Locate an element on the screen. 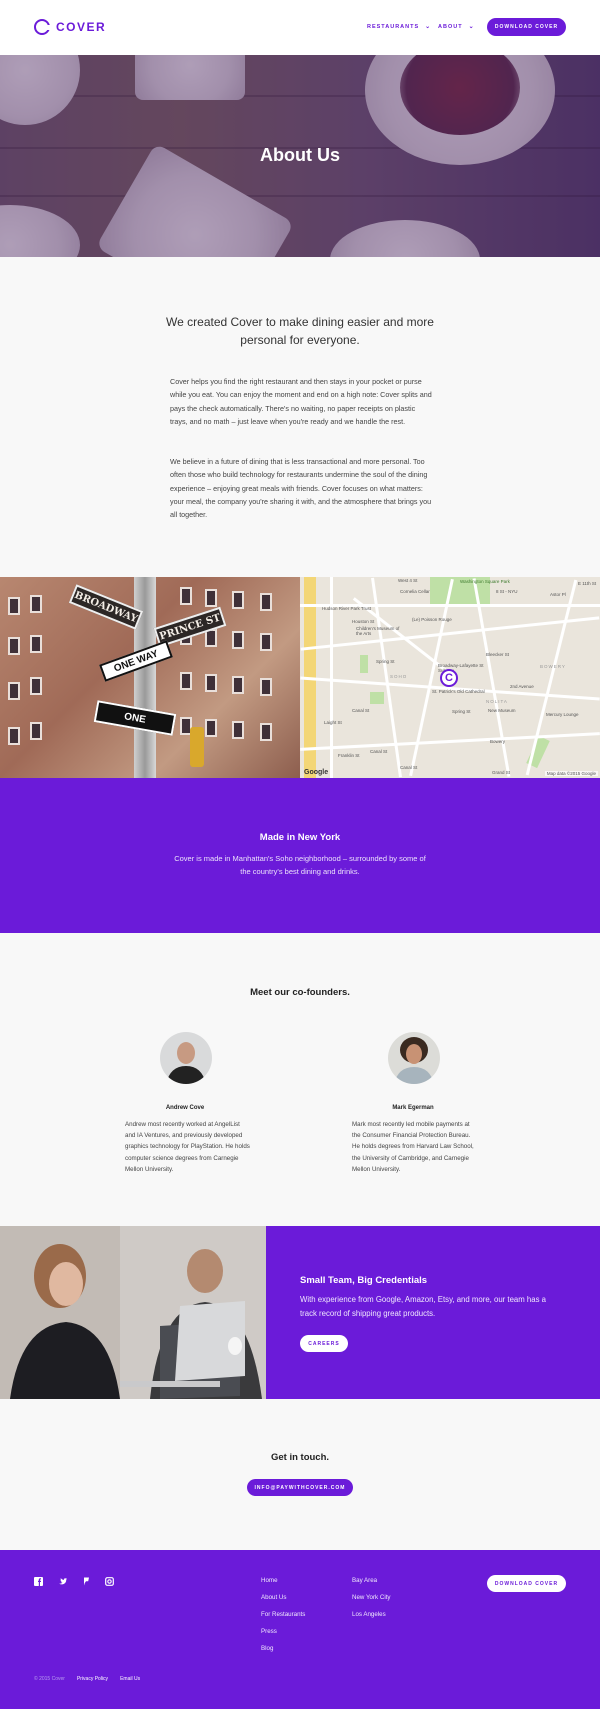 This screenshot has height=1709, width=600. contact-title: Get in touch. is located at coordinates (300, 1457).